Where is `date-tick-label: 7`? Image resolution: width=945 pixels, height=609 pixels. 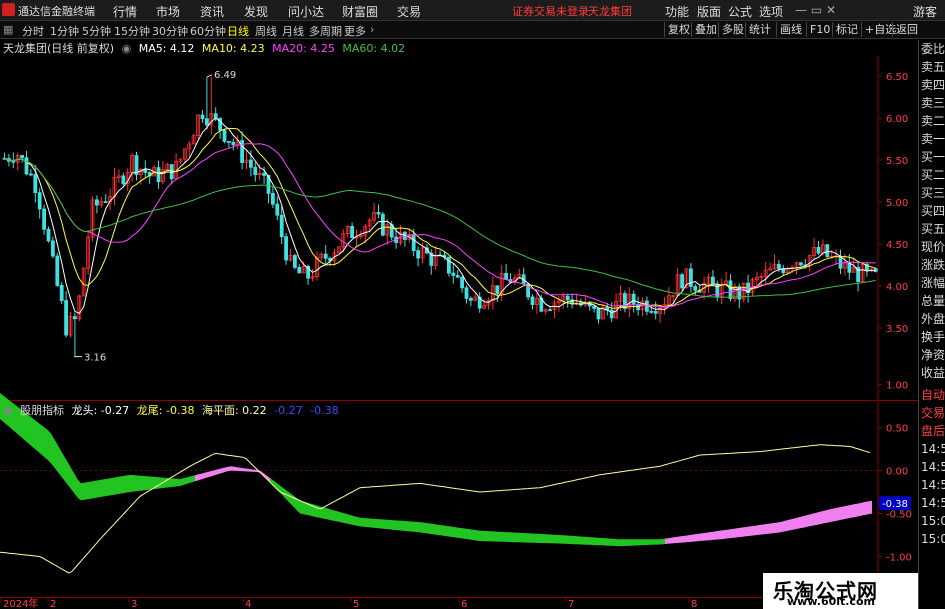
date-tick-label: 7 is located at coordinates (571, 604).